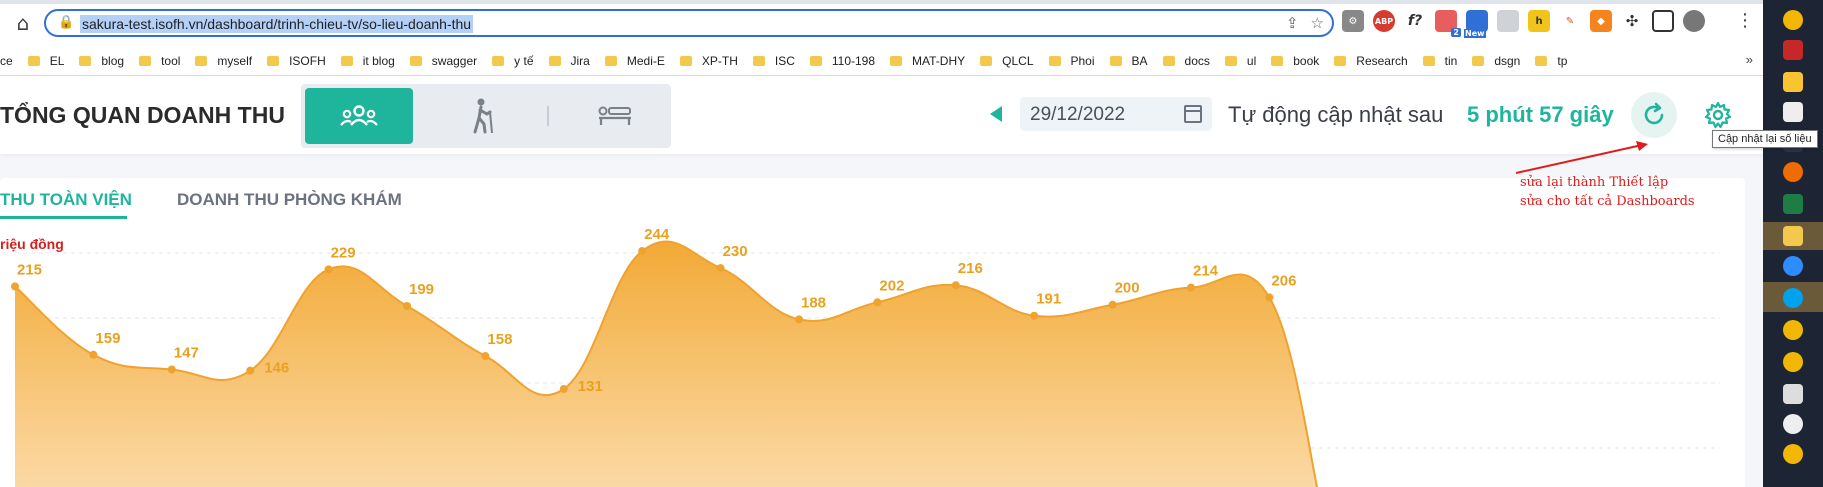 This screenshot has width=1823, height=487. Describe the element at coordinates (1551, 61) in the screenshot. I see `bookmark-item: tp` at that location.